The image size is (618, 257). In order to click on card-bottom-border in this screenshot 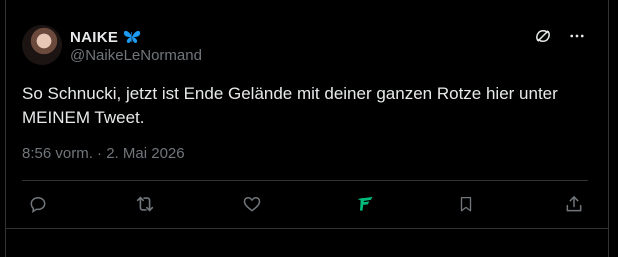, I will do `click(307, 228)`.